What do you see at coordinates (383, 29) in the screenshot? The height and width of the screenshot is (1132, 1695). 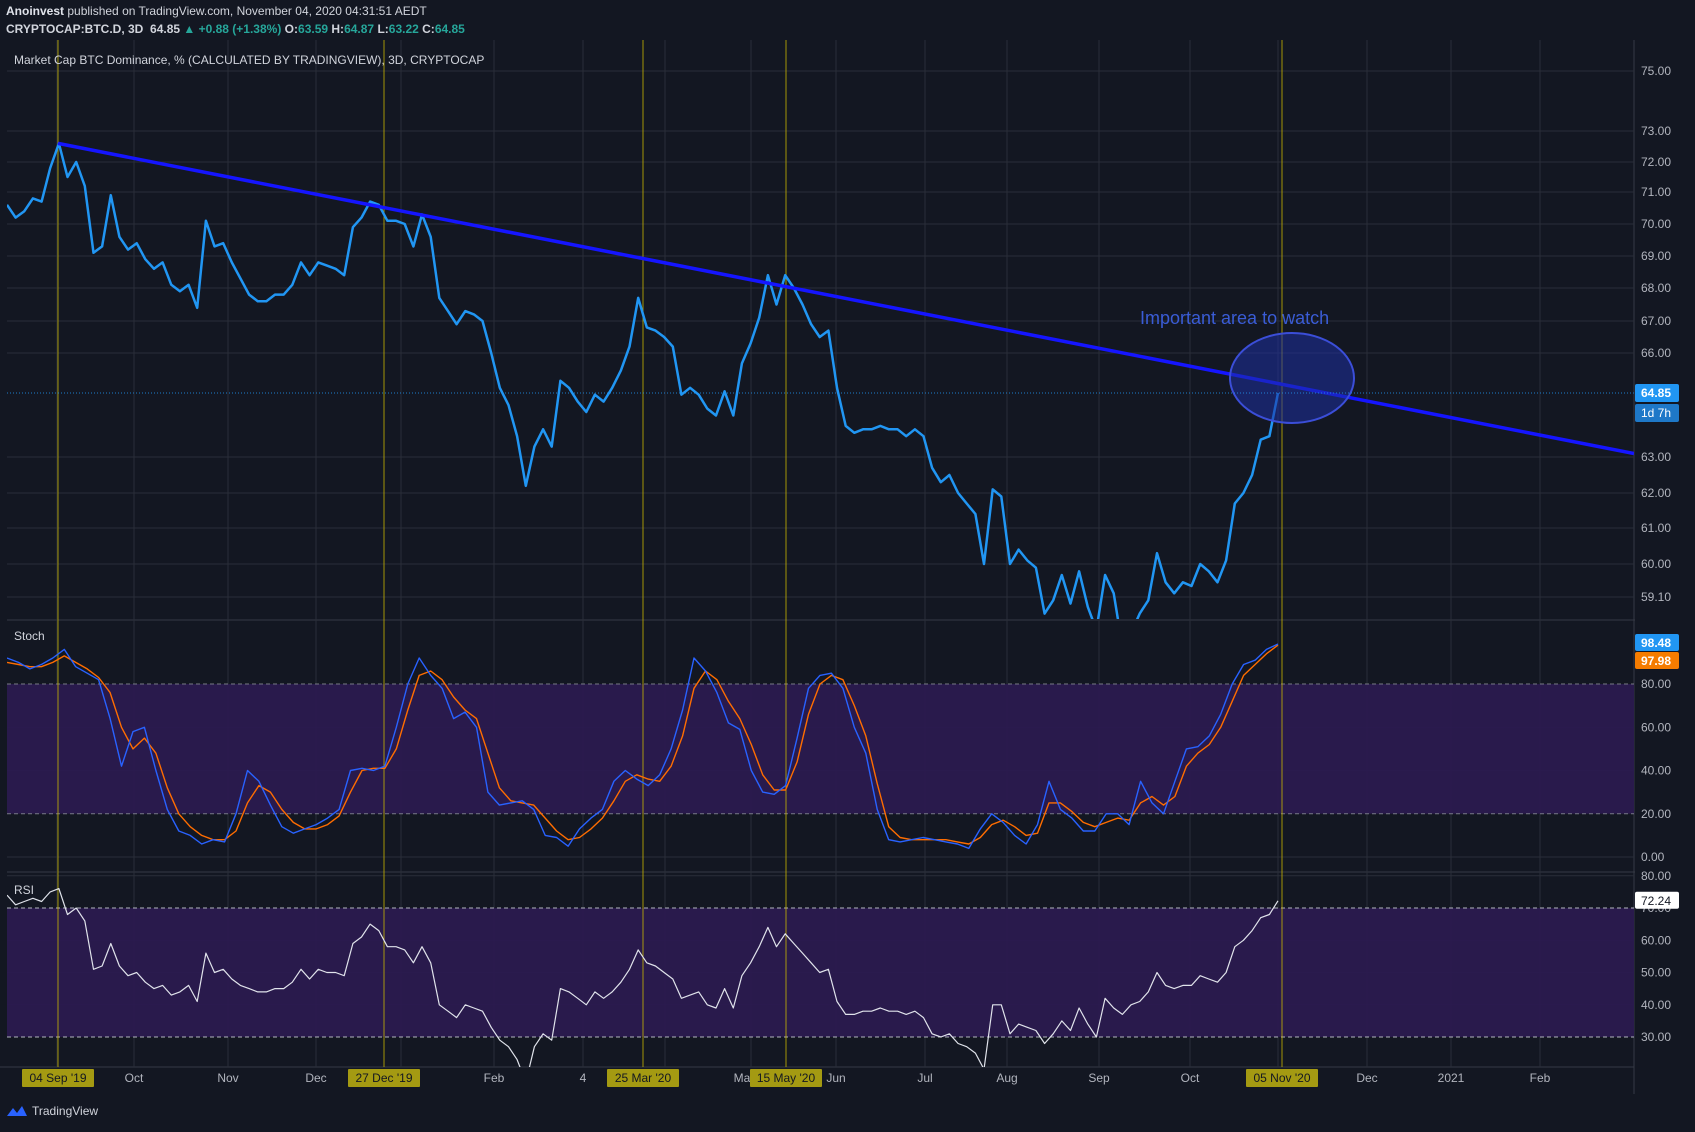 I see `low-label: L:` at bounding box center [383, 29].